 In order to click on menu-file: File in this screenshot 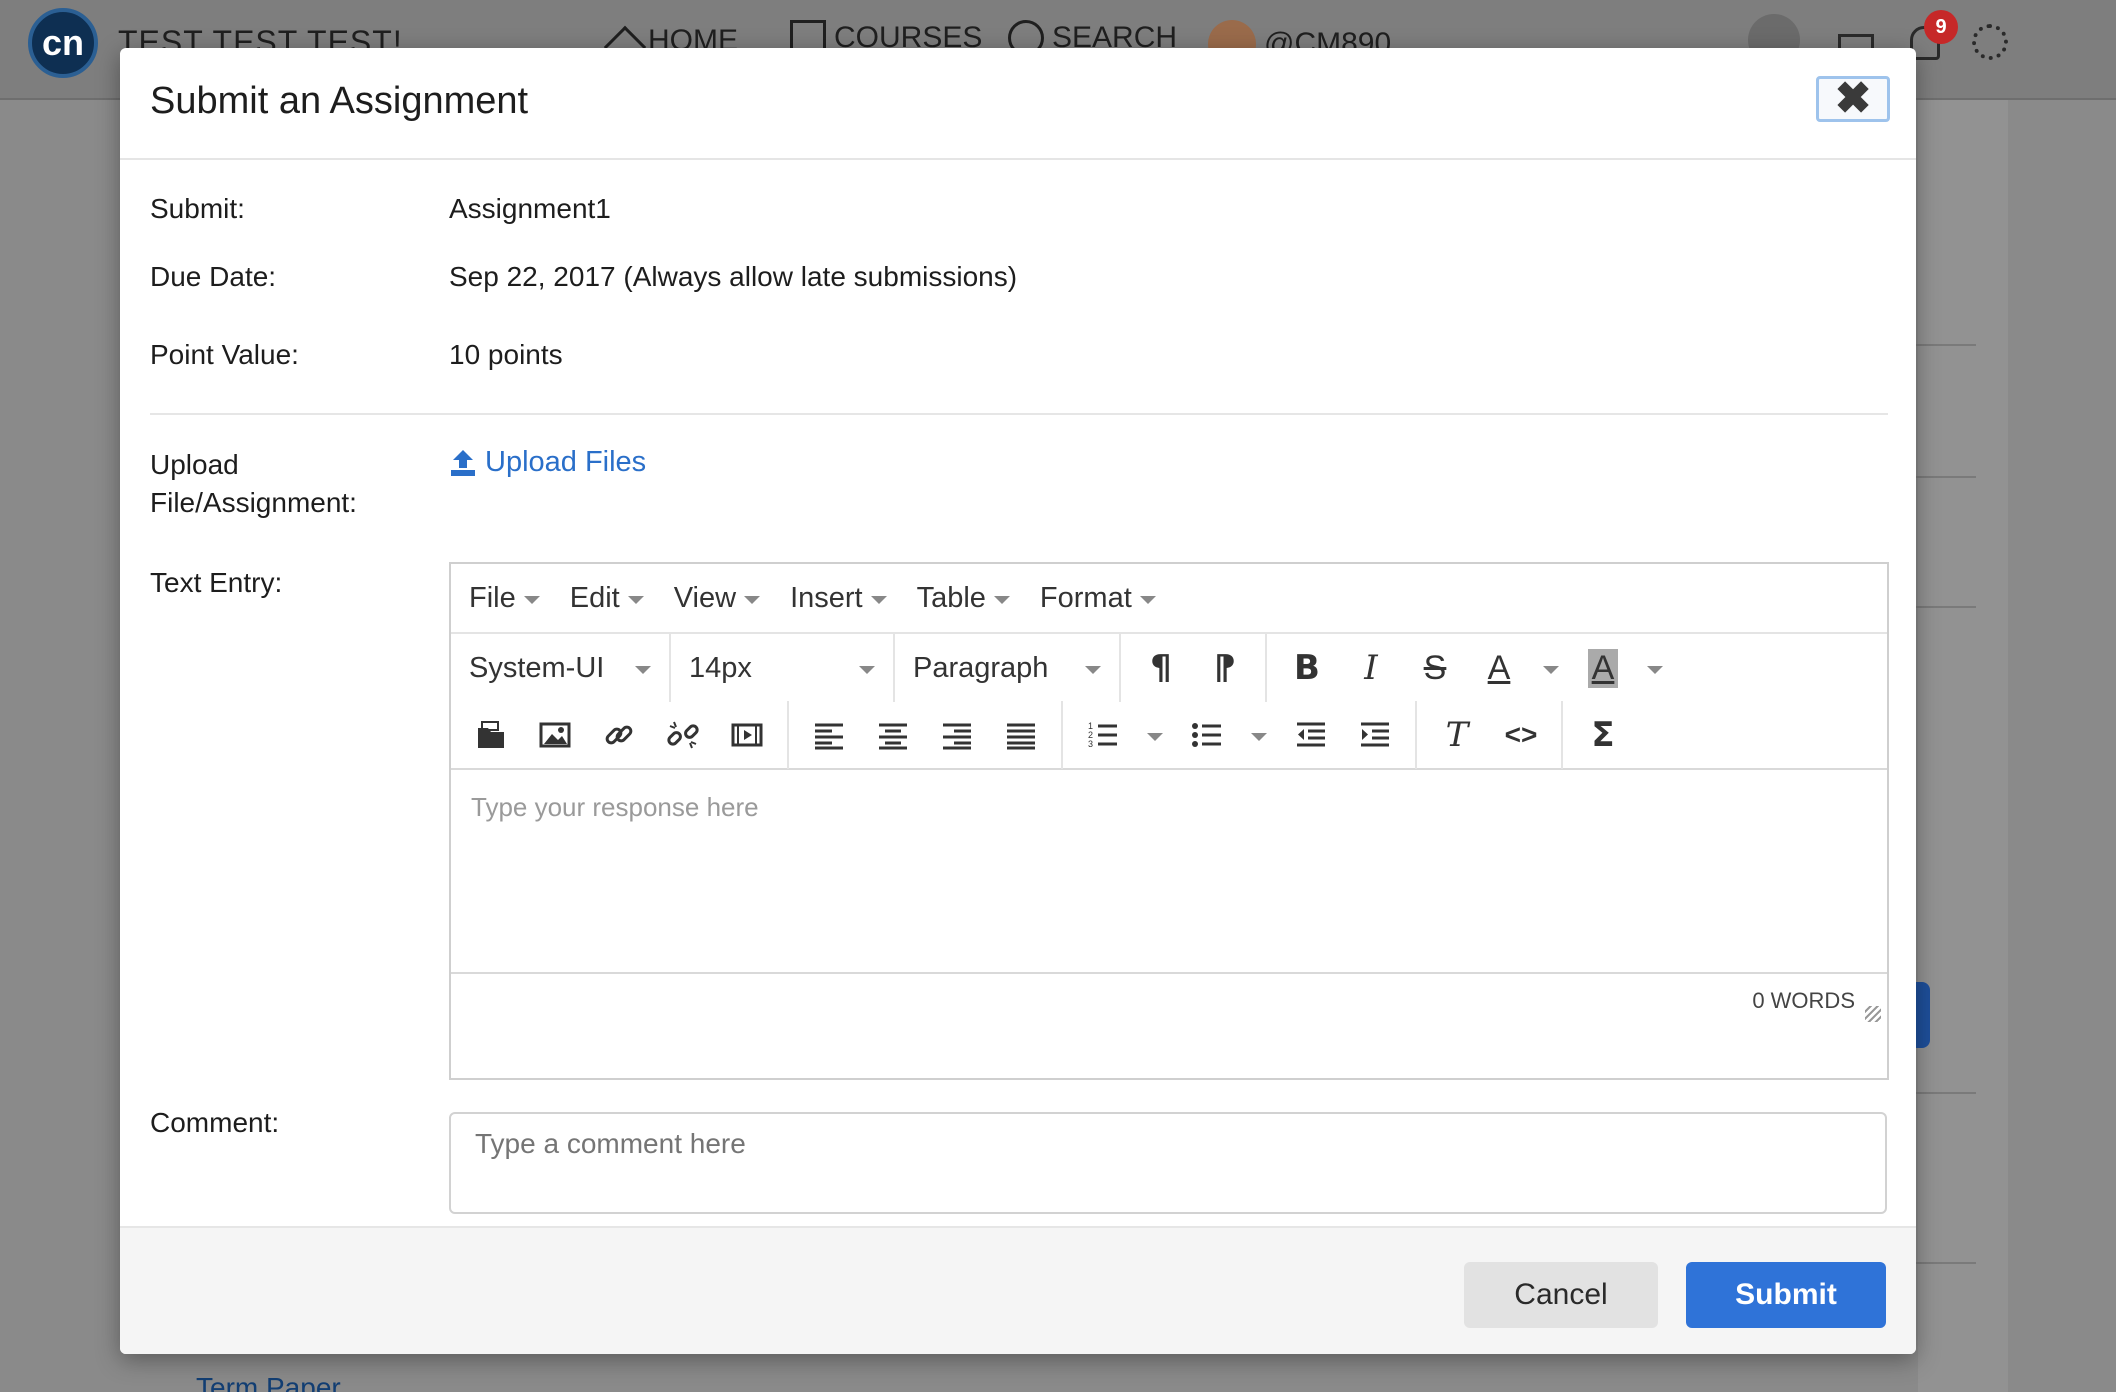, I will do `click(504, 598)`.